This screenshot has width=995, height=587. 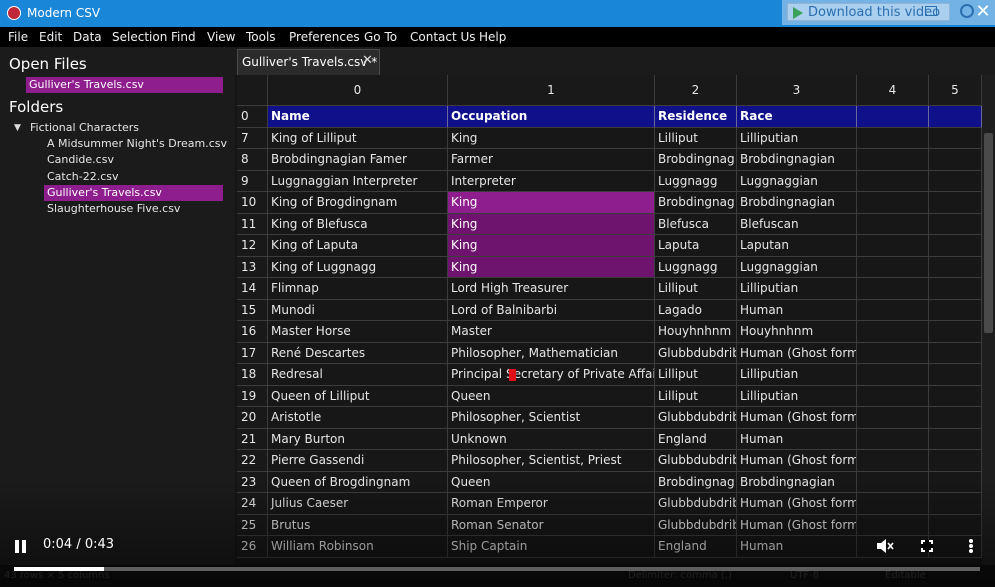 What do you see at coordinates (252, 375) in the screenshot?
I see `row-index-header: 18` at bounding box center [252, 375].